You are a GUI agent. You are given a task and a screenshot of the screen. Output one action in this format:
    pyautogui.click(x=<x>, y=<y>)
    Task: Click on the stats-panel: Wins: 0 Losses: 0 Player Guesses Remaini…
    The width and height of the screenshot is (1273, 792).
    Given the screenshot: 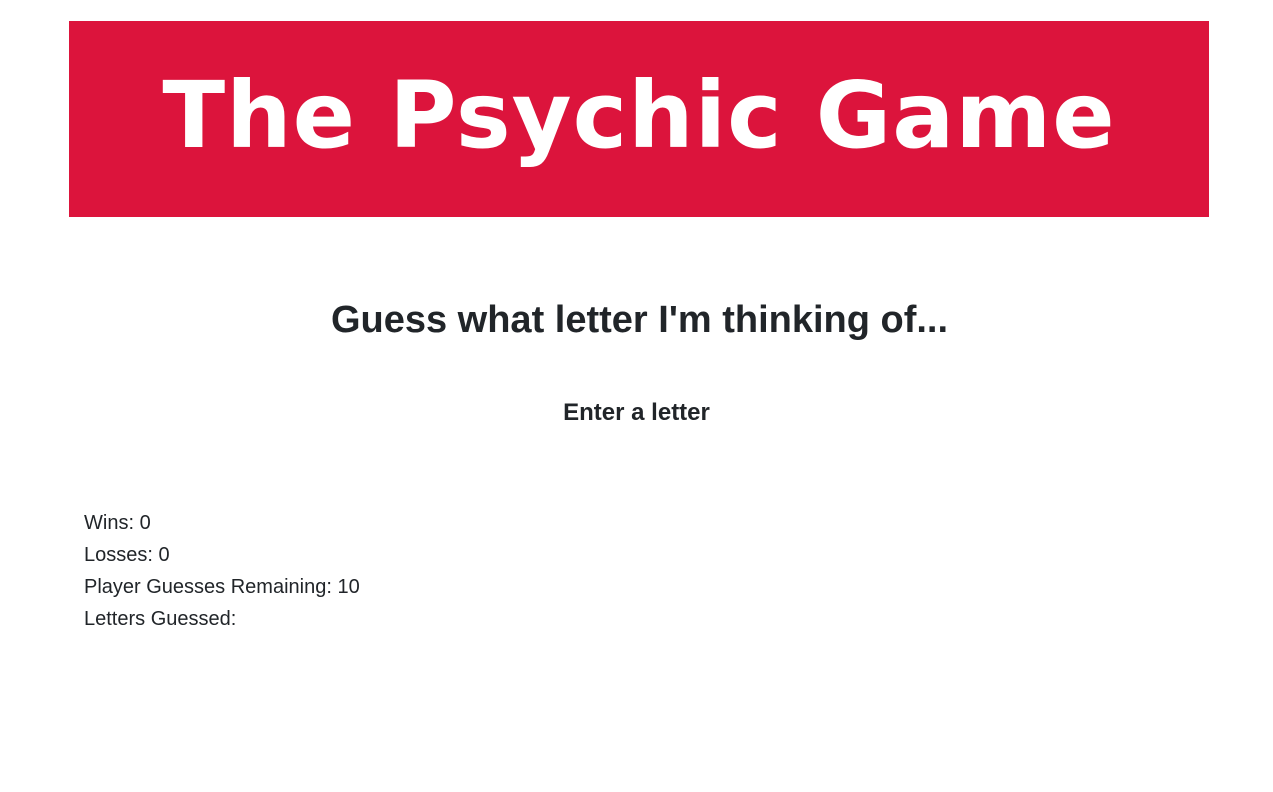 What is the action you would take?
    pyautogui.click(x=222, y=571)
    